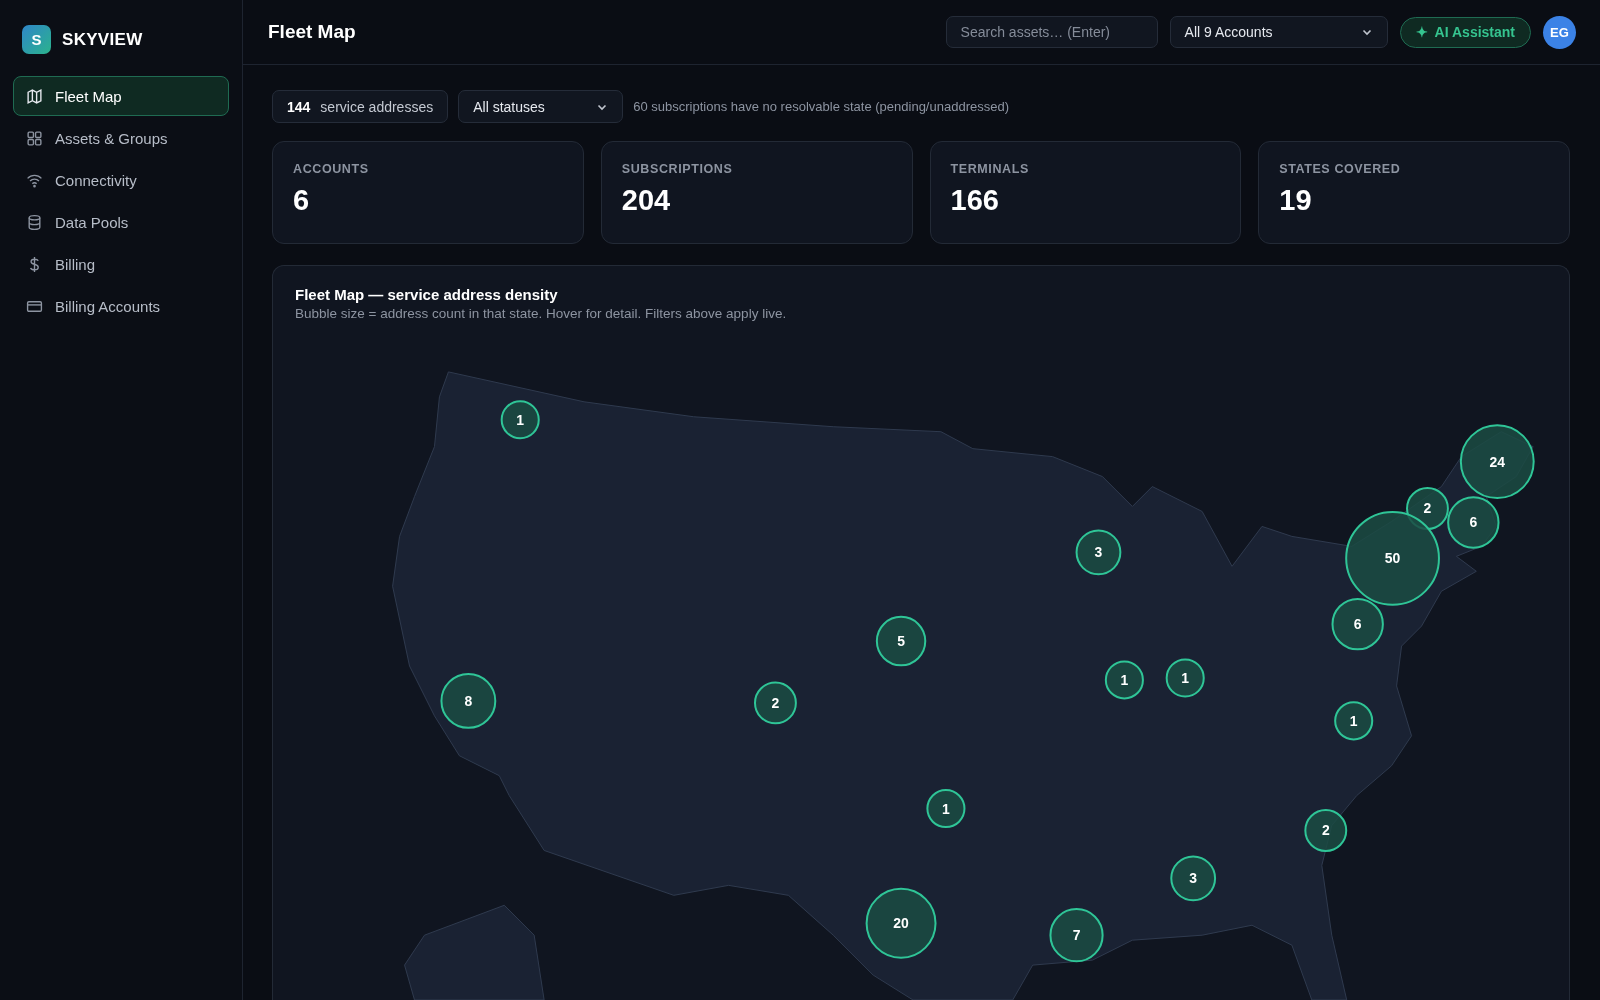 The height and width of the screenshot is (1000, 1600). Describe the element at coordinates (975, 200) in the screenshot. I see `stat-value: 166` at that location.